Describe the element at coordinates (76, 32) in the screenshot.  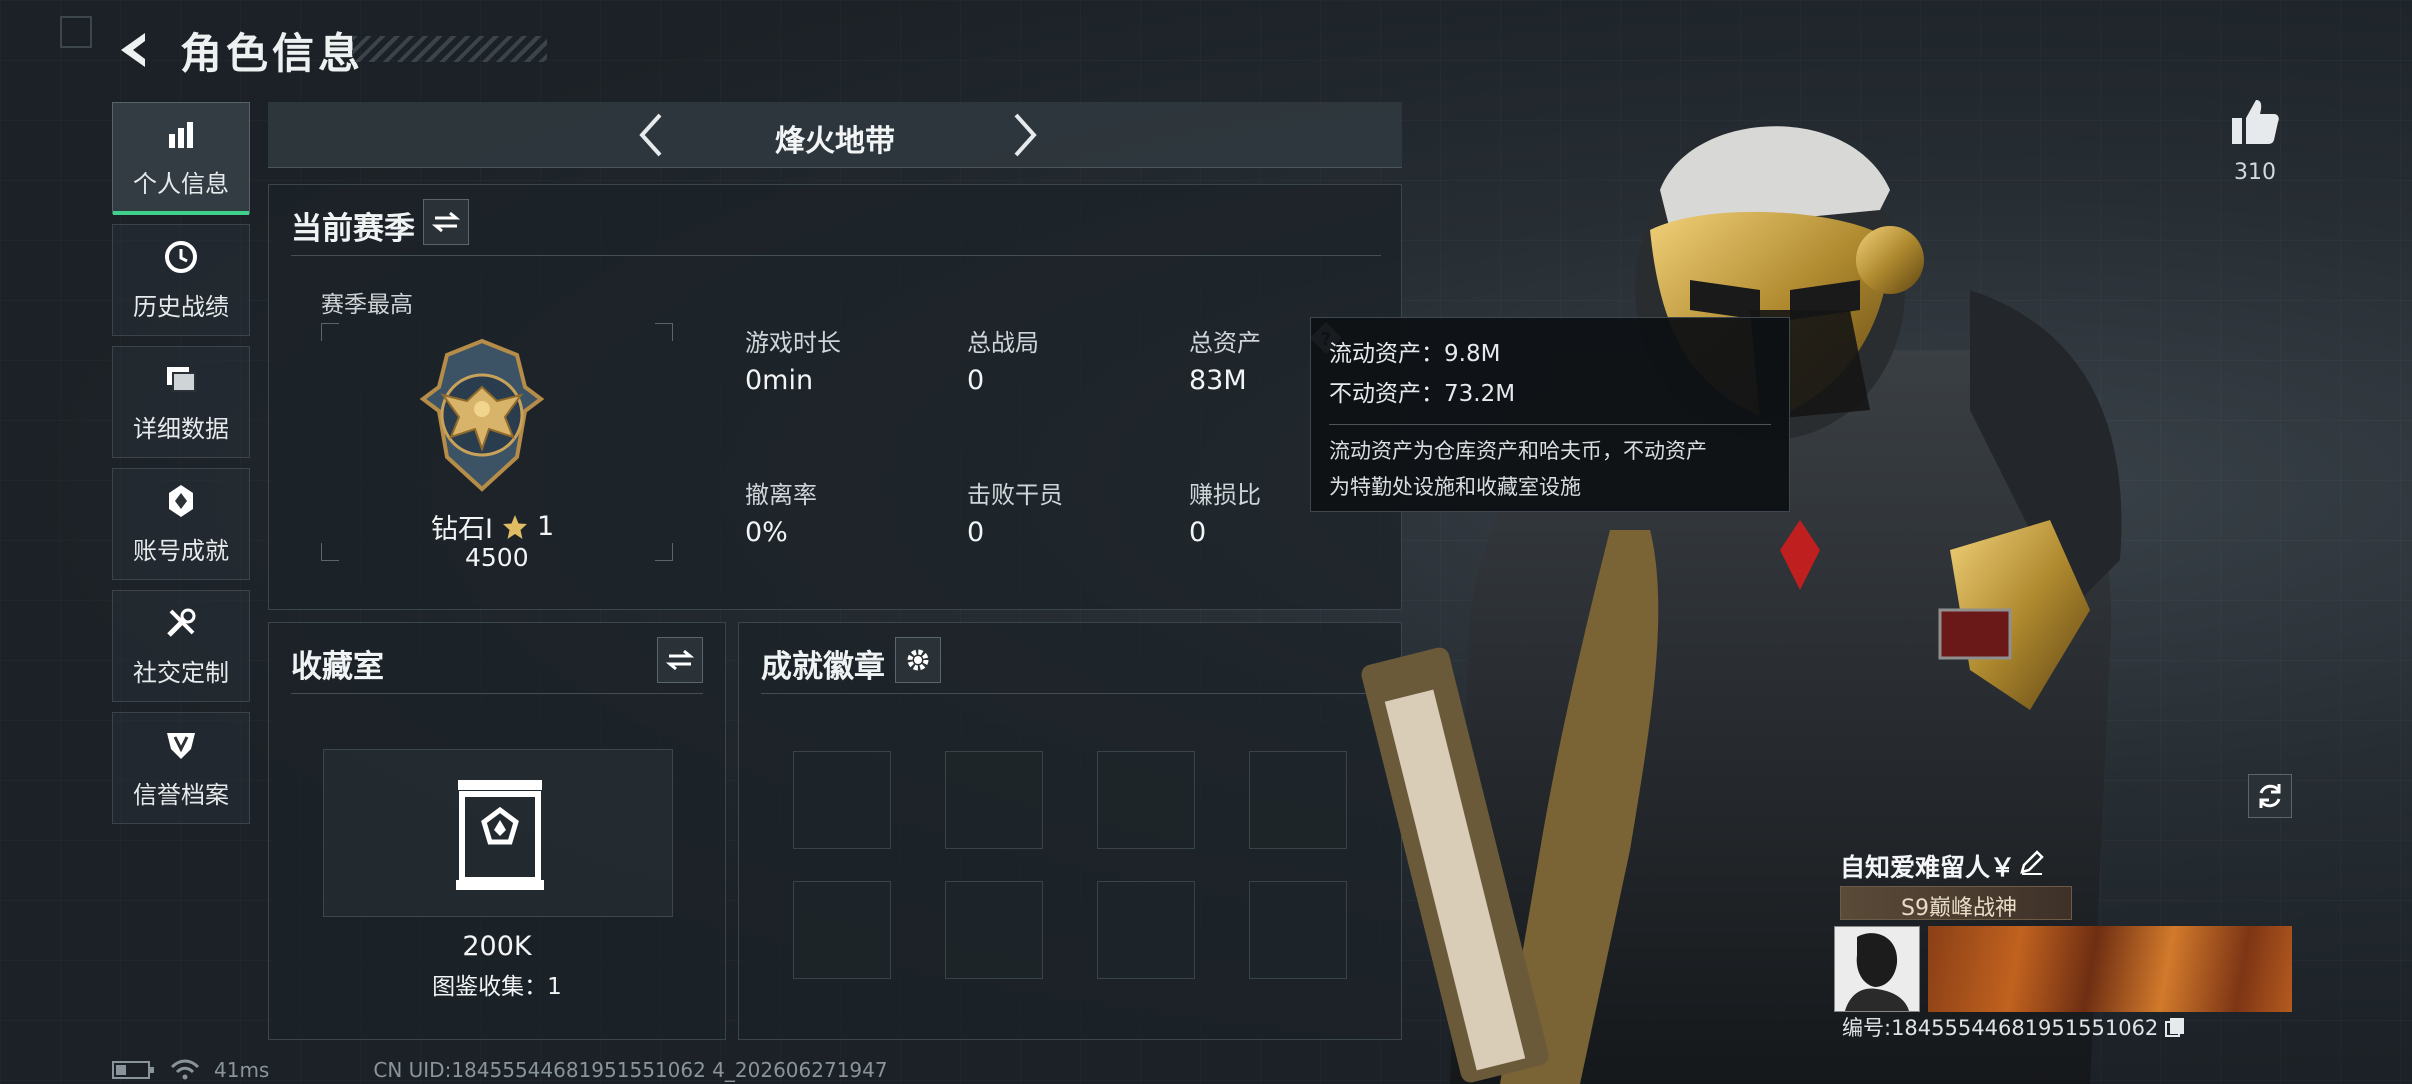
I see `corner-decoration` at that location.